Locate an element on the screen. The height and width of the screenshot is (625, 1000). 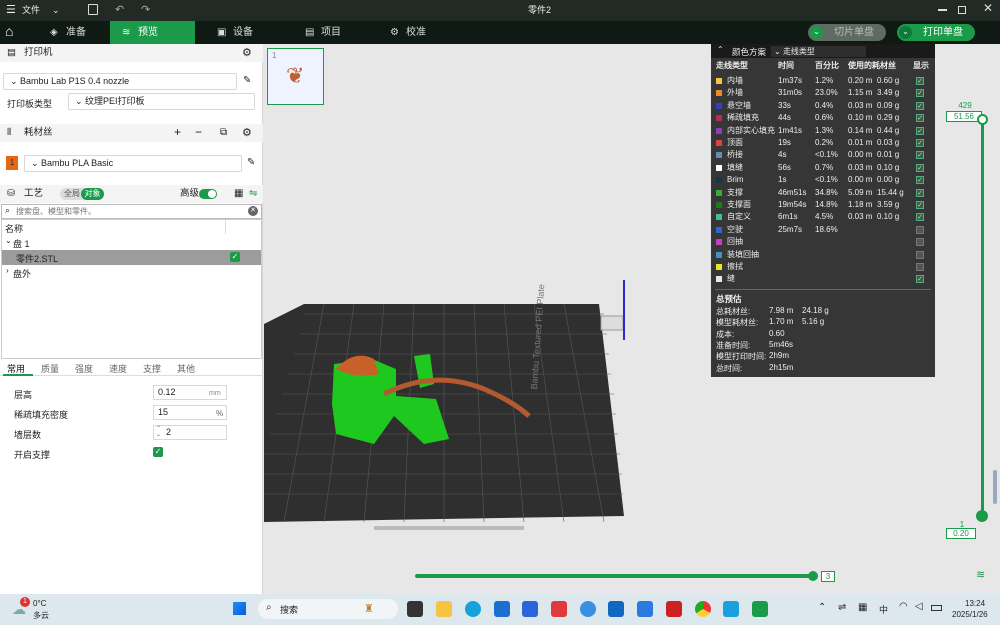
tab-calibration: ⚙ 校准 is located at coordinates (414, 32).